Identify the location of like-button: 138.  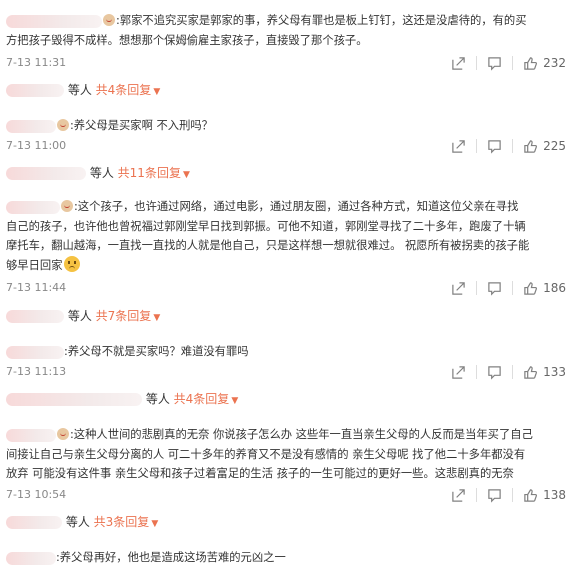
(544, 495).